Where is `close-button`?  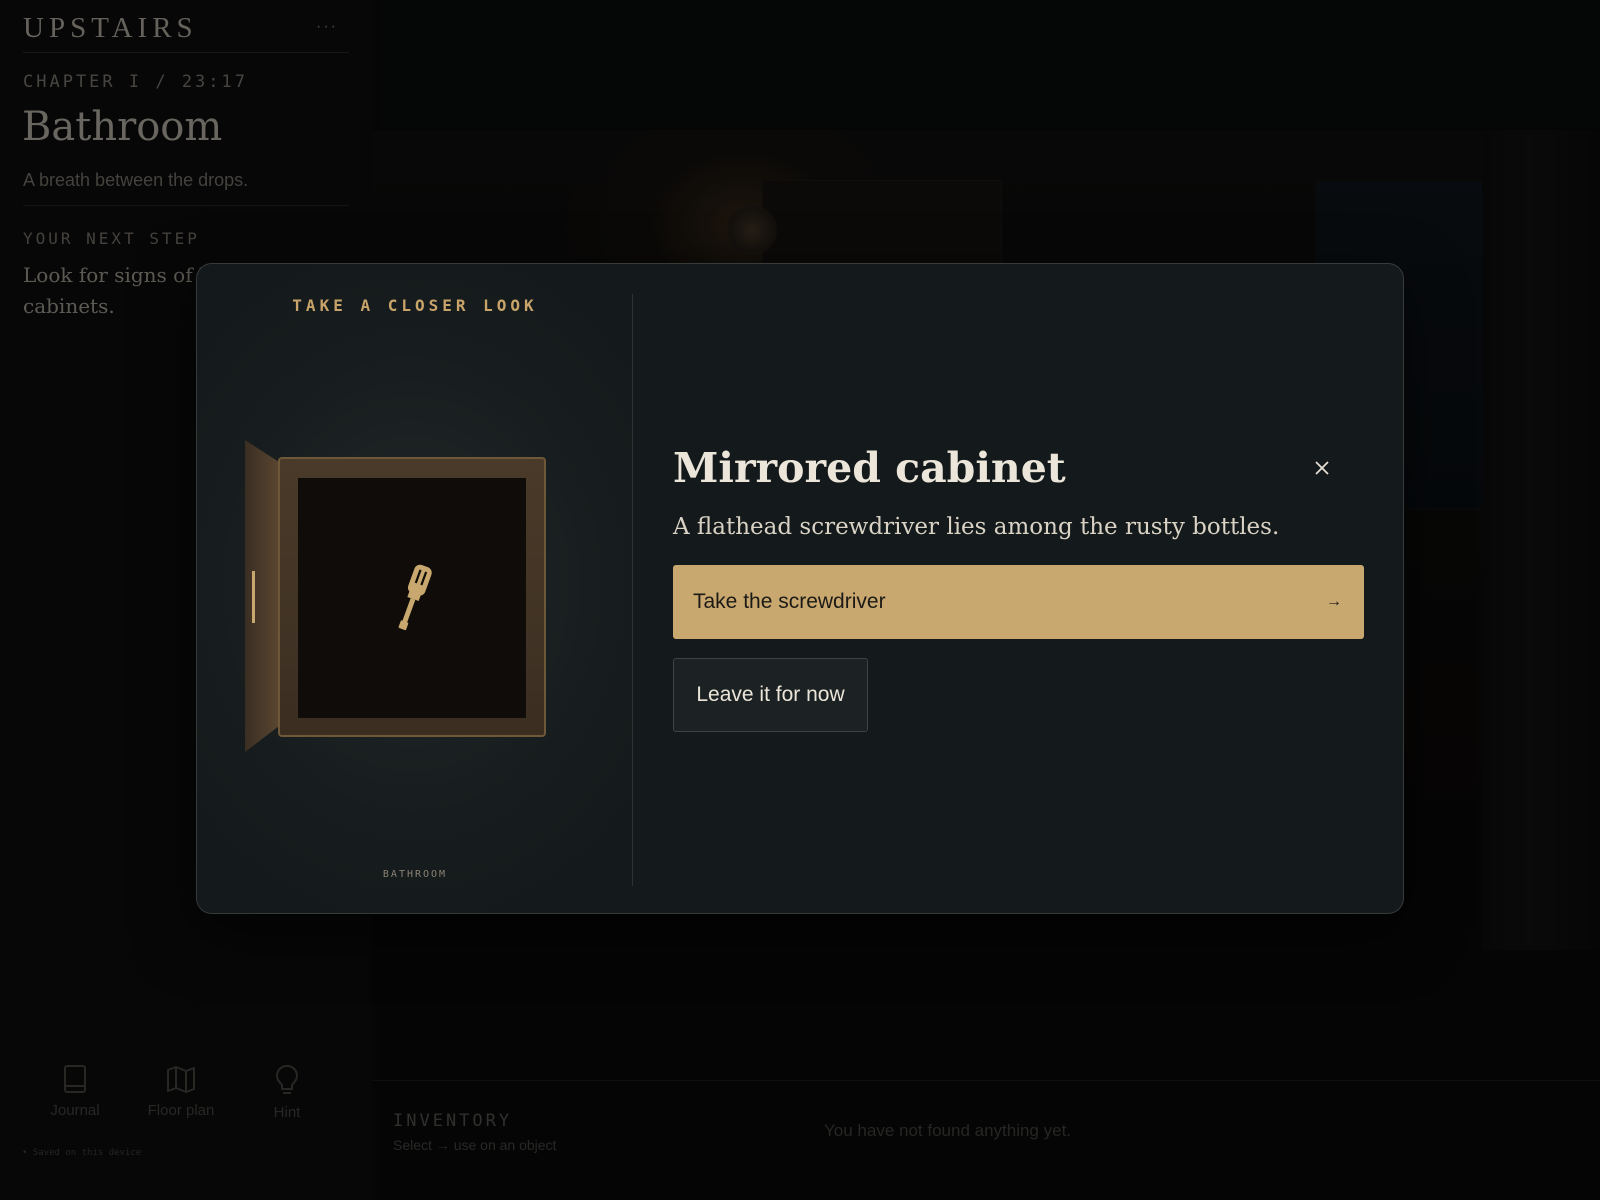 close-button is located at coordinates (1322, 468).